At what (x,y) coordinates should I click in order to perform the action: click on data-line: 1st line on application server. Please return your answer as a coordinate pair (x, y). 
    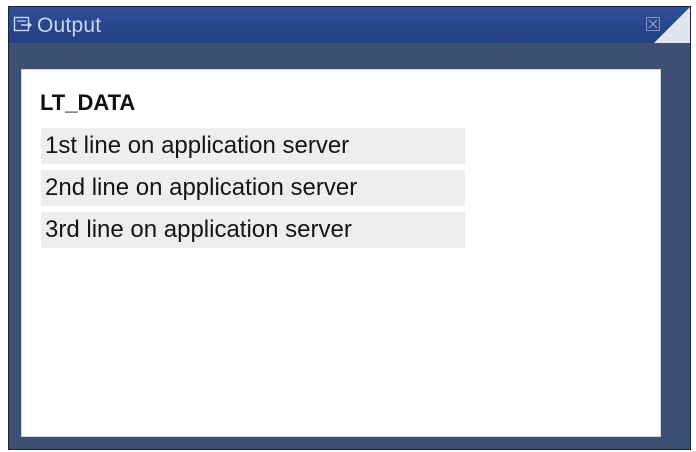
    Looking at the image, I should click on (253, 146).